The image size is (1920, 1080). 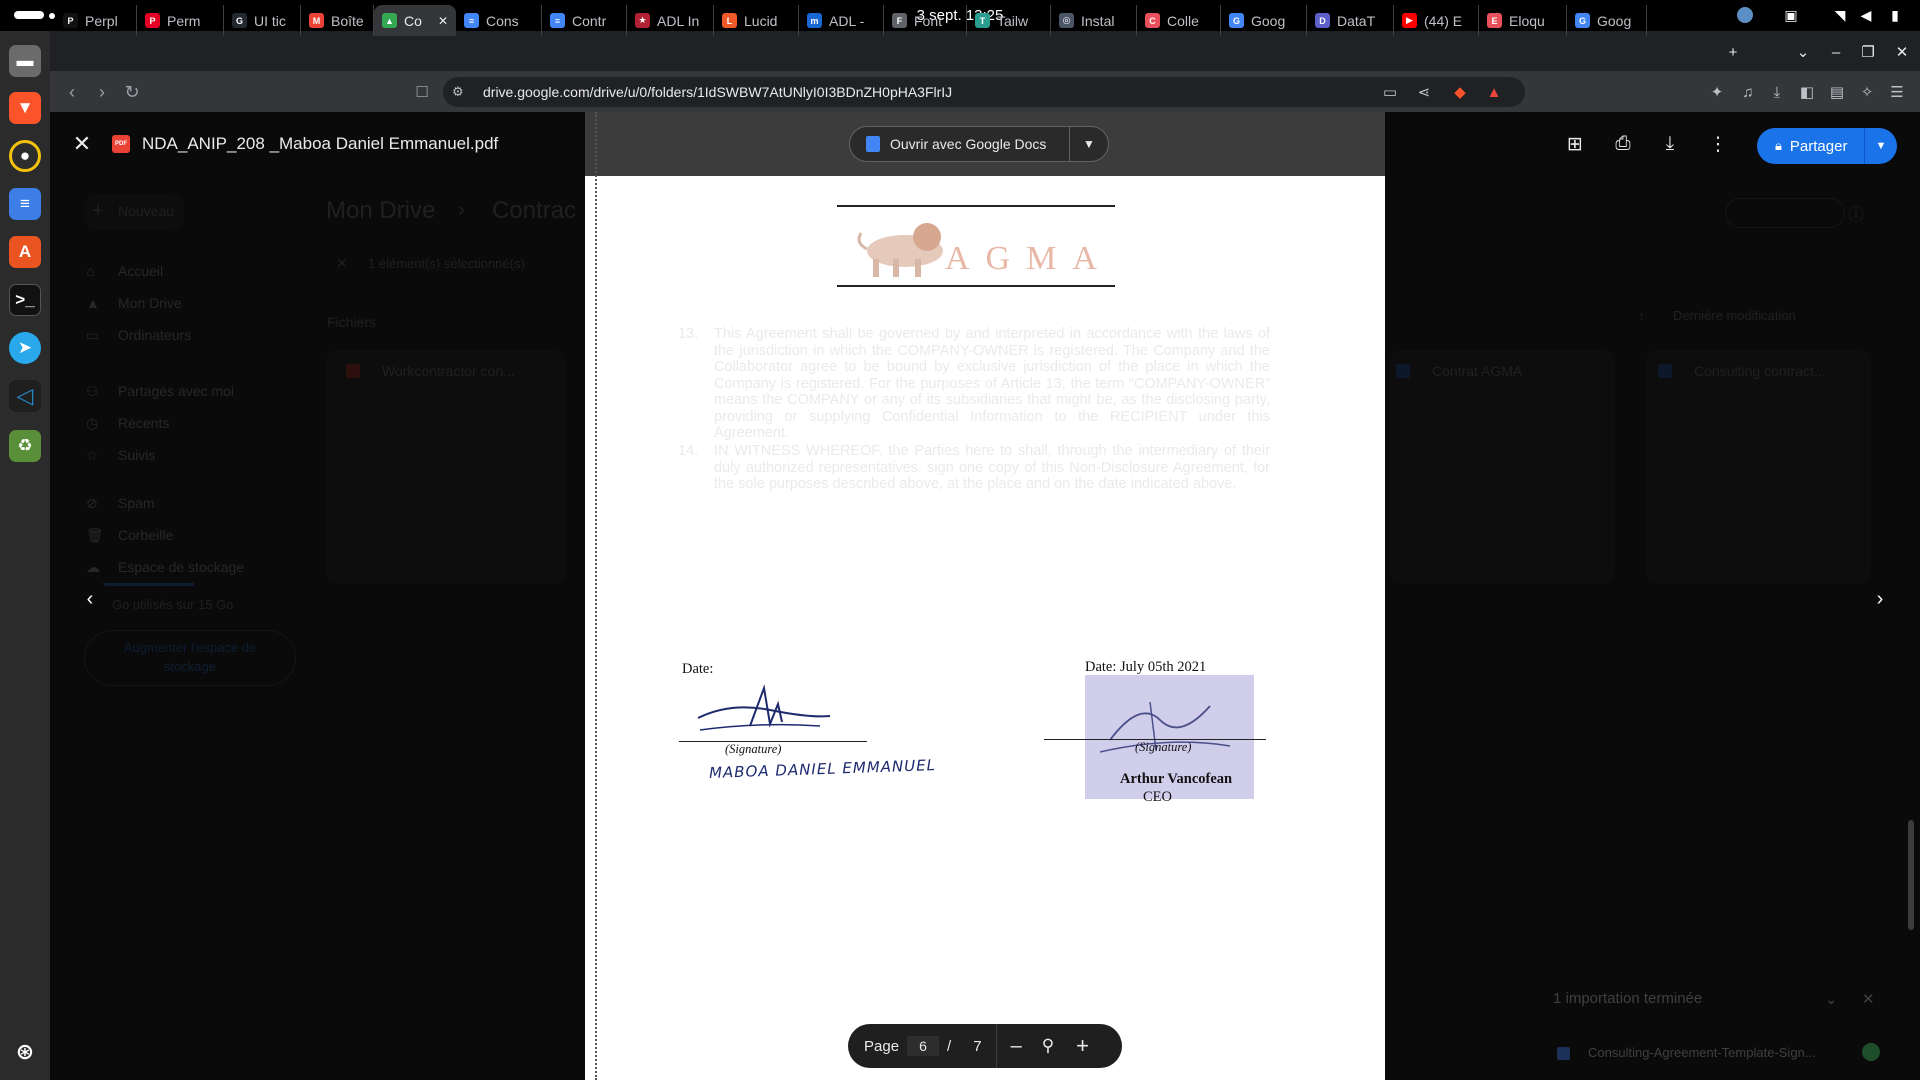 What do you see at coordinates (337, 20) in the screenshot?
I see `browser-tab: M Boîte` at bounding box center [337, 20].